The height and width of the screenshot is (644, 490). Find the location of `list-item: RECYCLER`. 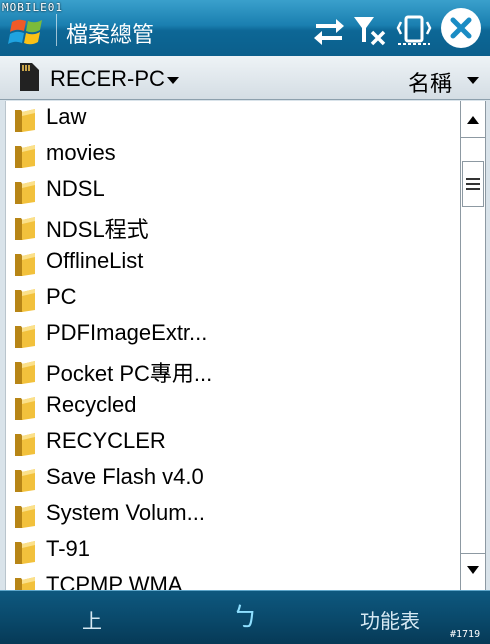

list-item: RECYCLER is located at coordinates (233, 443).